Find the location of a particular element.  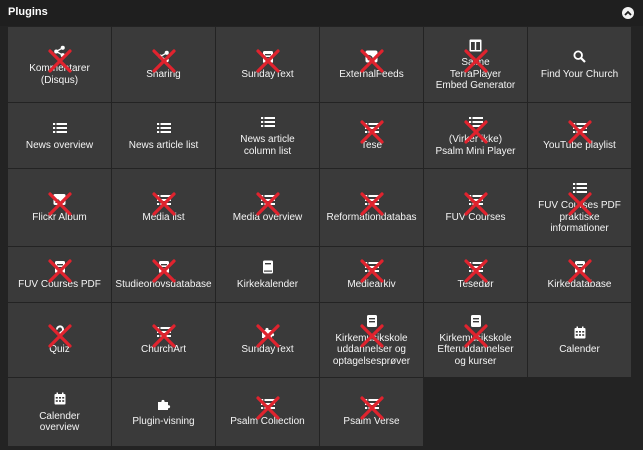

plugin-tile-label: News overview is located at coordinates (59, 145).